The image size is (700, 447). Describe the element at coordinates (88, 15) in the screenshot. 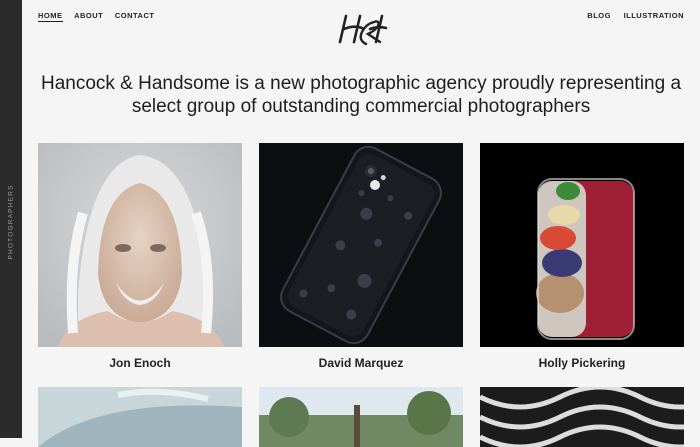

I see `nav-about: ABOUT` at that location.